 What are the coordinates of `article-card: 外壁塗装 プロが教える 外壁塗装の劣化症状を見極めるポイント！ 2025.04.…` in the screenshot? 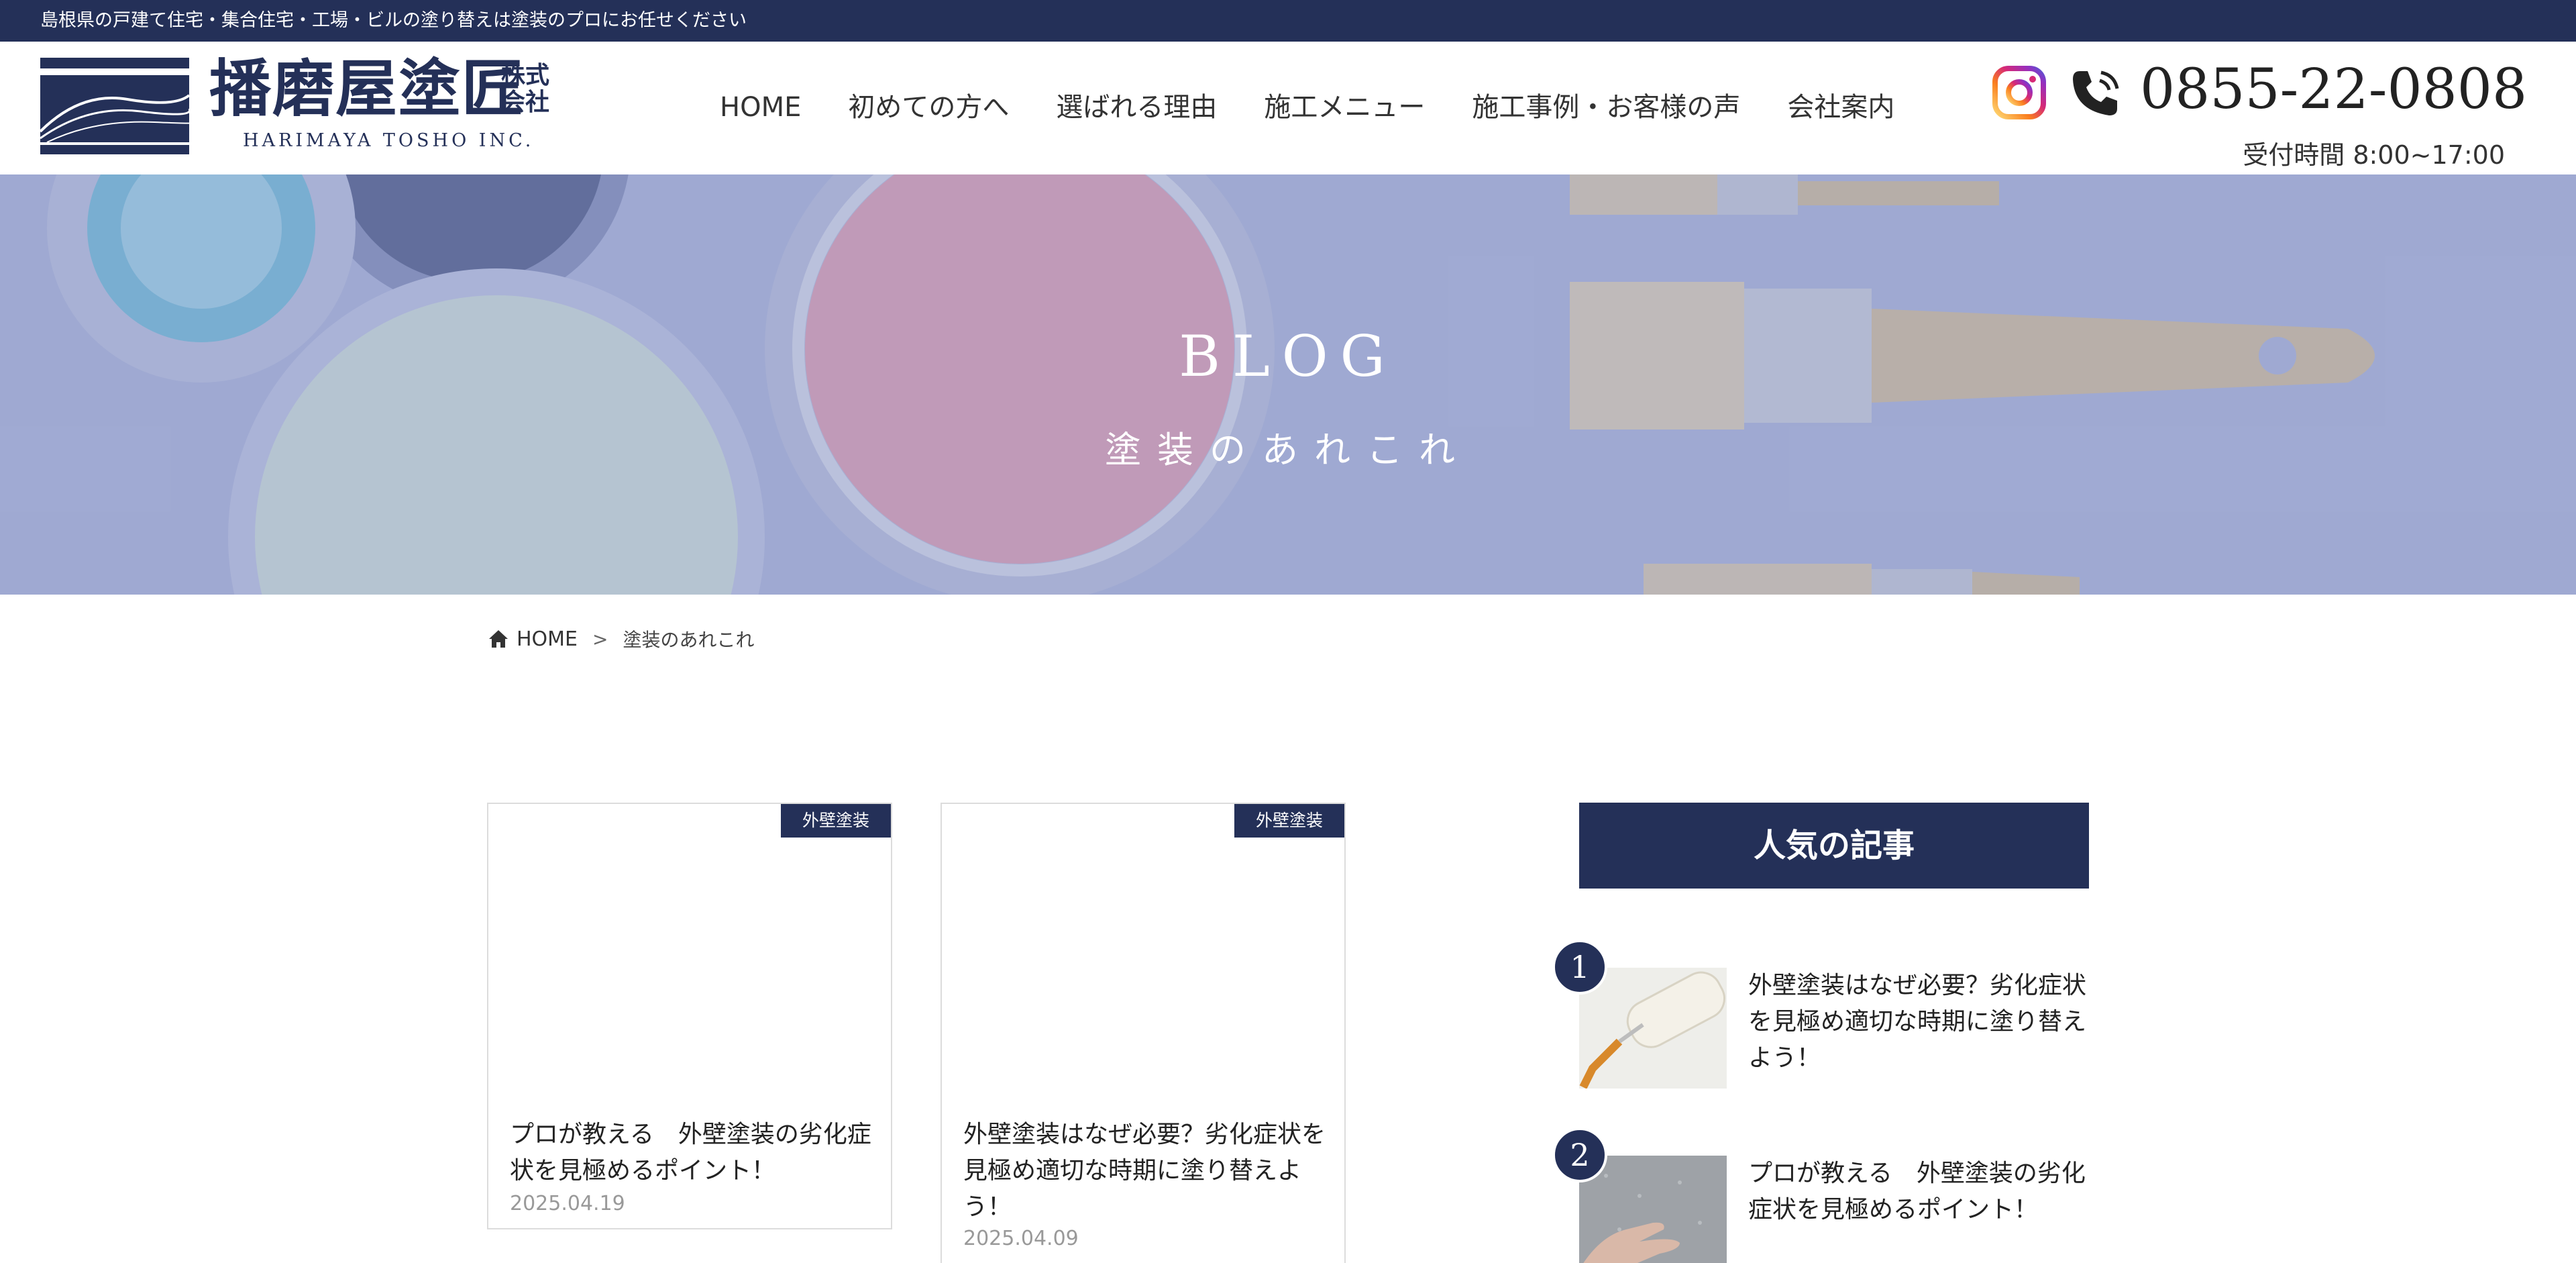 It's located at (689, 1016).